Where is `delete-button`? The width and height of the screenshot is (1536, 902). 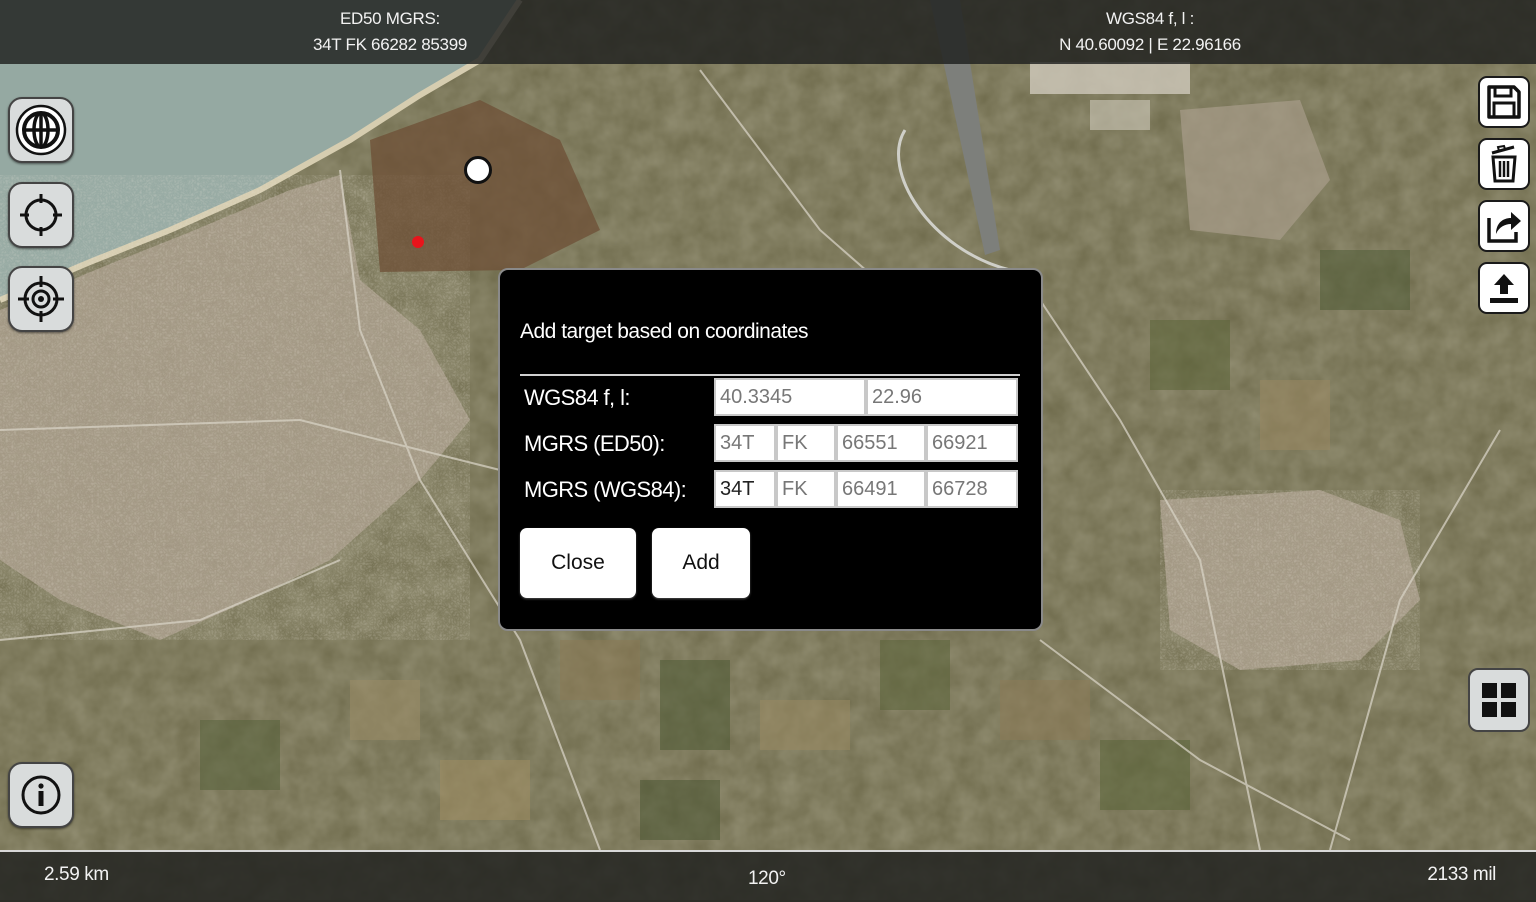
delete-button is located at coordinates (1504, 164).